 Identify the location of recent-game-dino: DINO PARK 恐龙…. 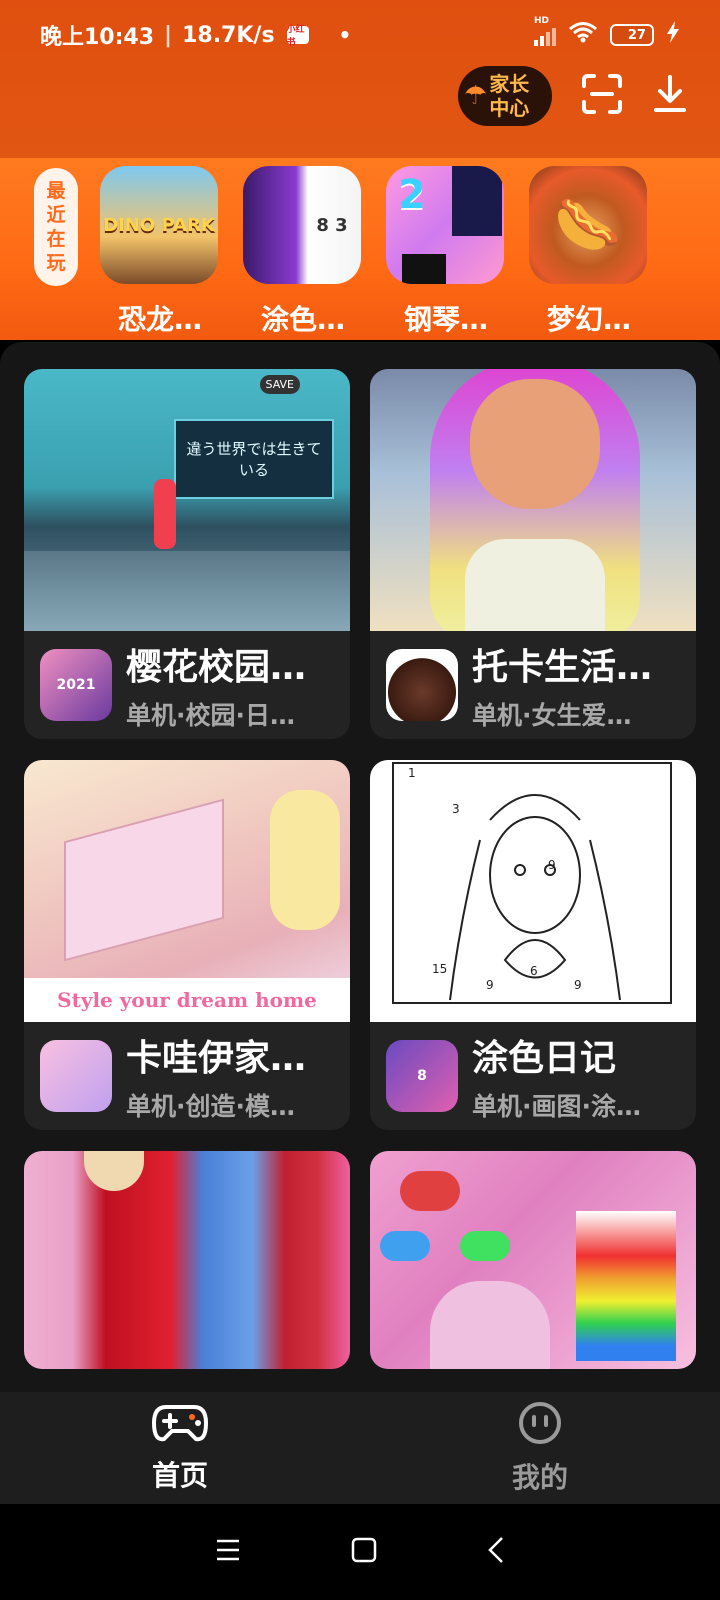
(160, 252).